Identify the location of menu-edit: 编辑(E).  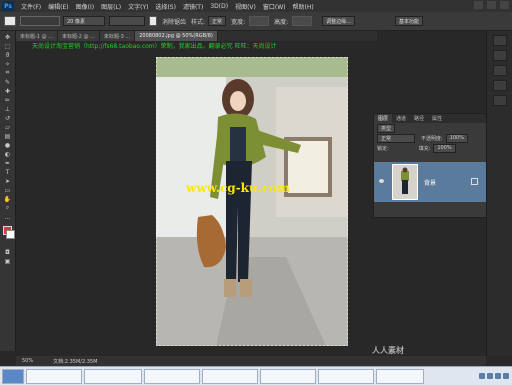
(58, 6).